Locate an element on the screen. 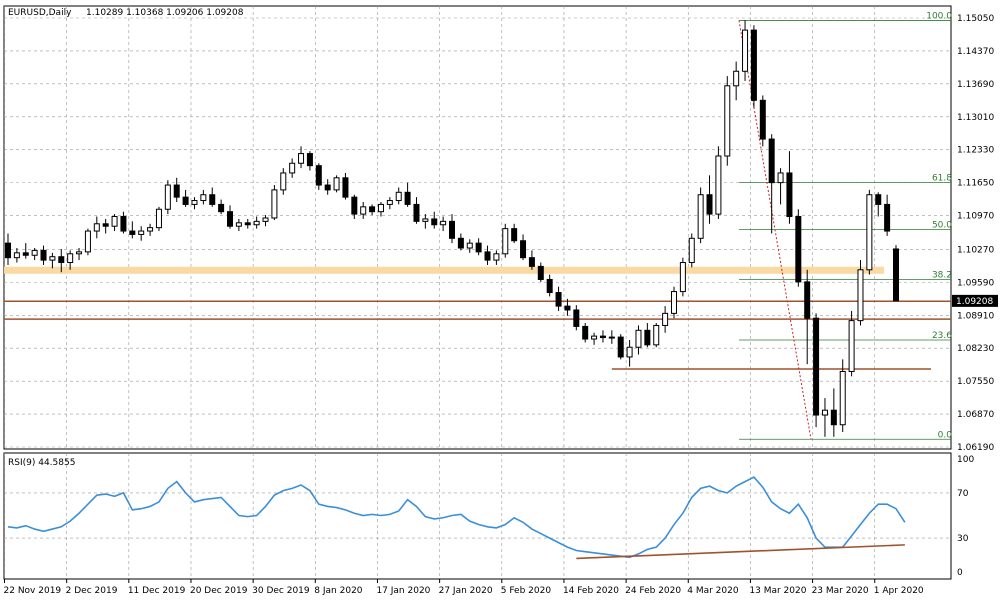 This screenshot has height=604, width=1000. x-tick-label: 11 Dec 2019 is located at coordinates (157, 591).